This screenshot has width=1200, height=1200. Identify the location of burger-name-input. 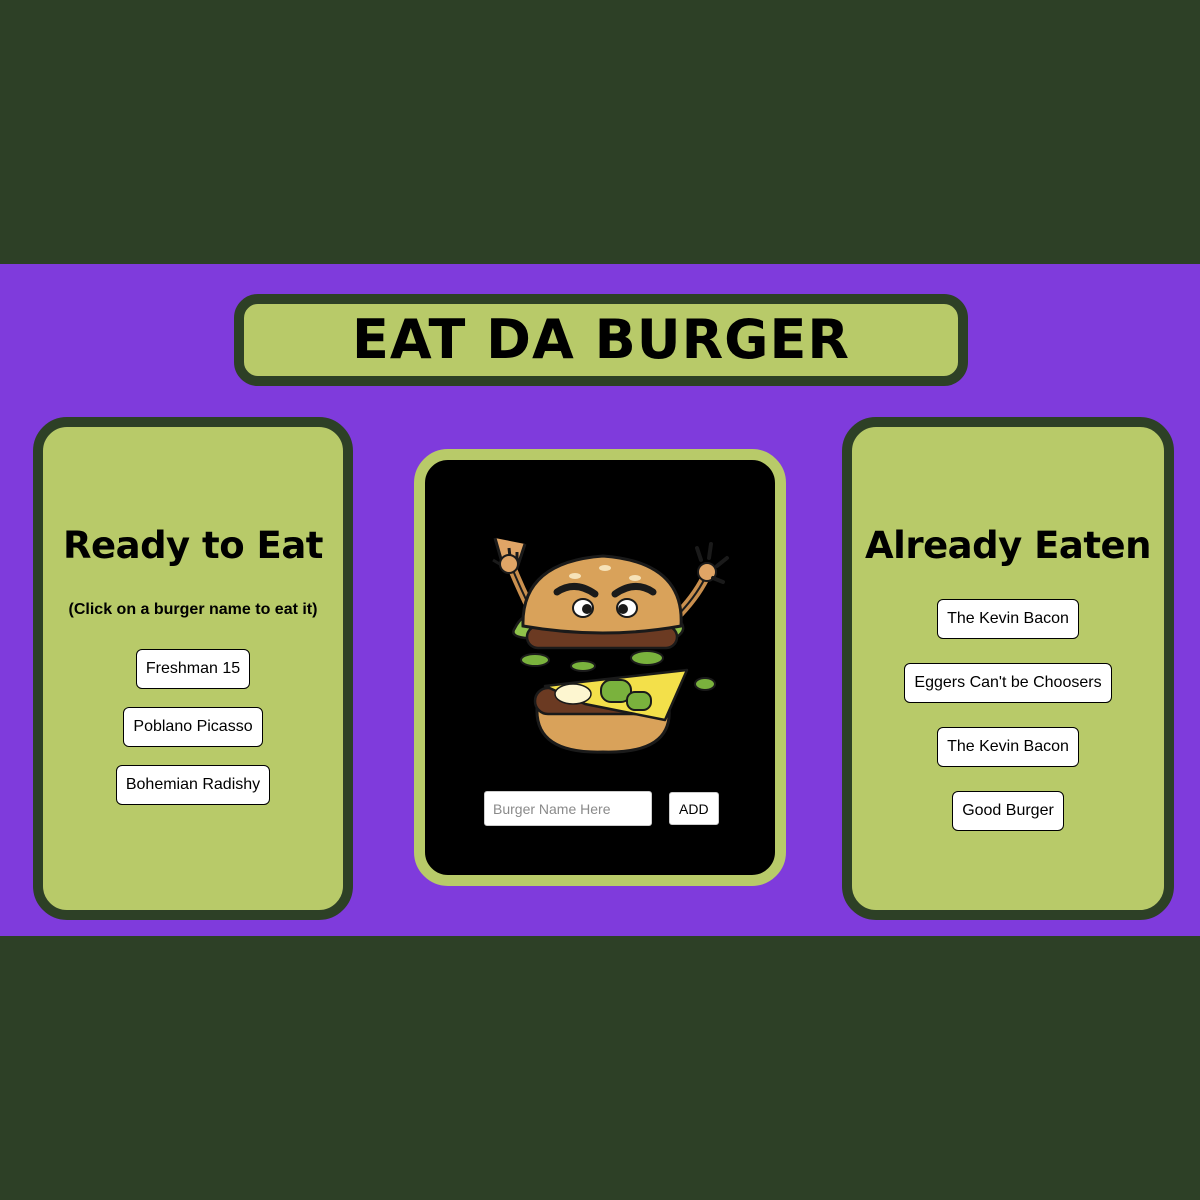
(568, 808).